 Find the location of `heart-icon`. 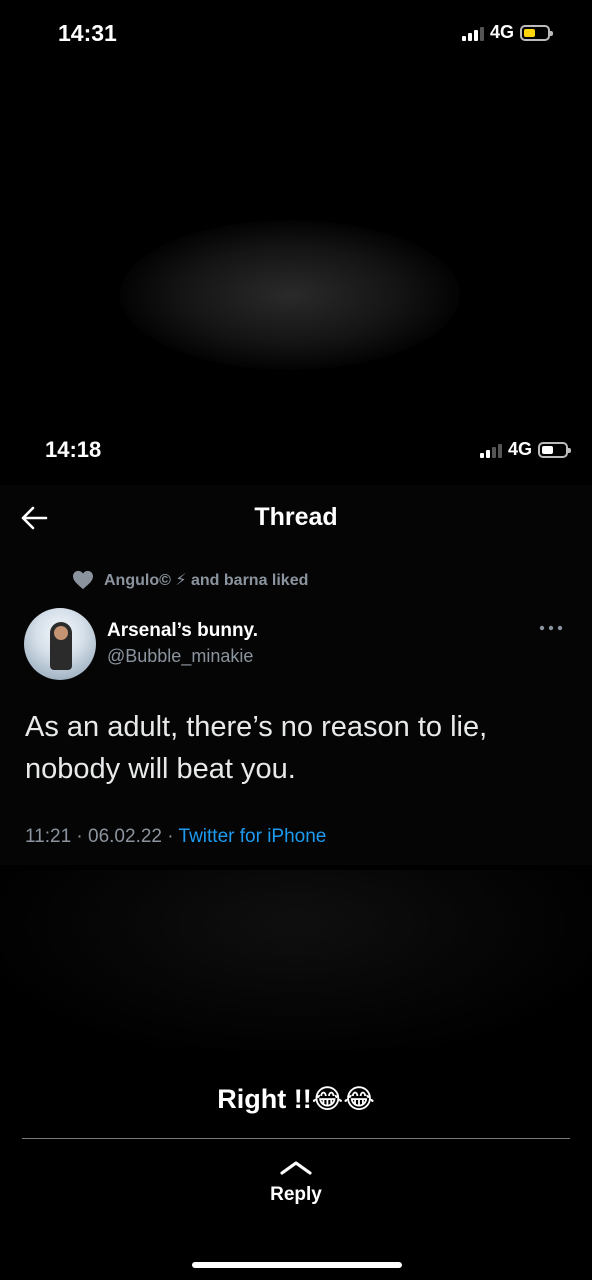

heart-icon is located at coordinates (83, 580).